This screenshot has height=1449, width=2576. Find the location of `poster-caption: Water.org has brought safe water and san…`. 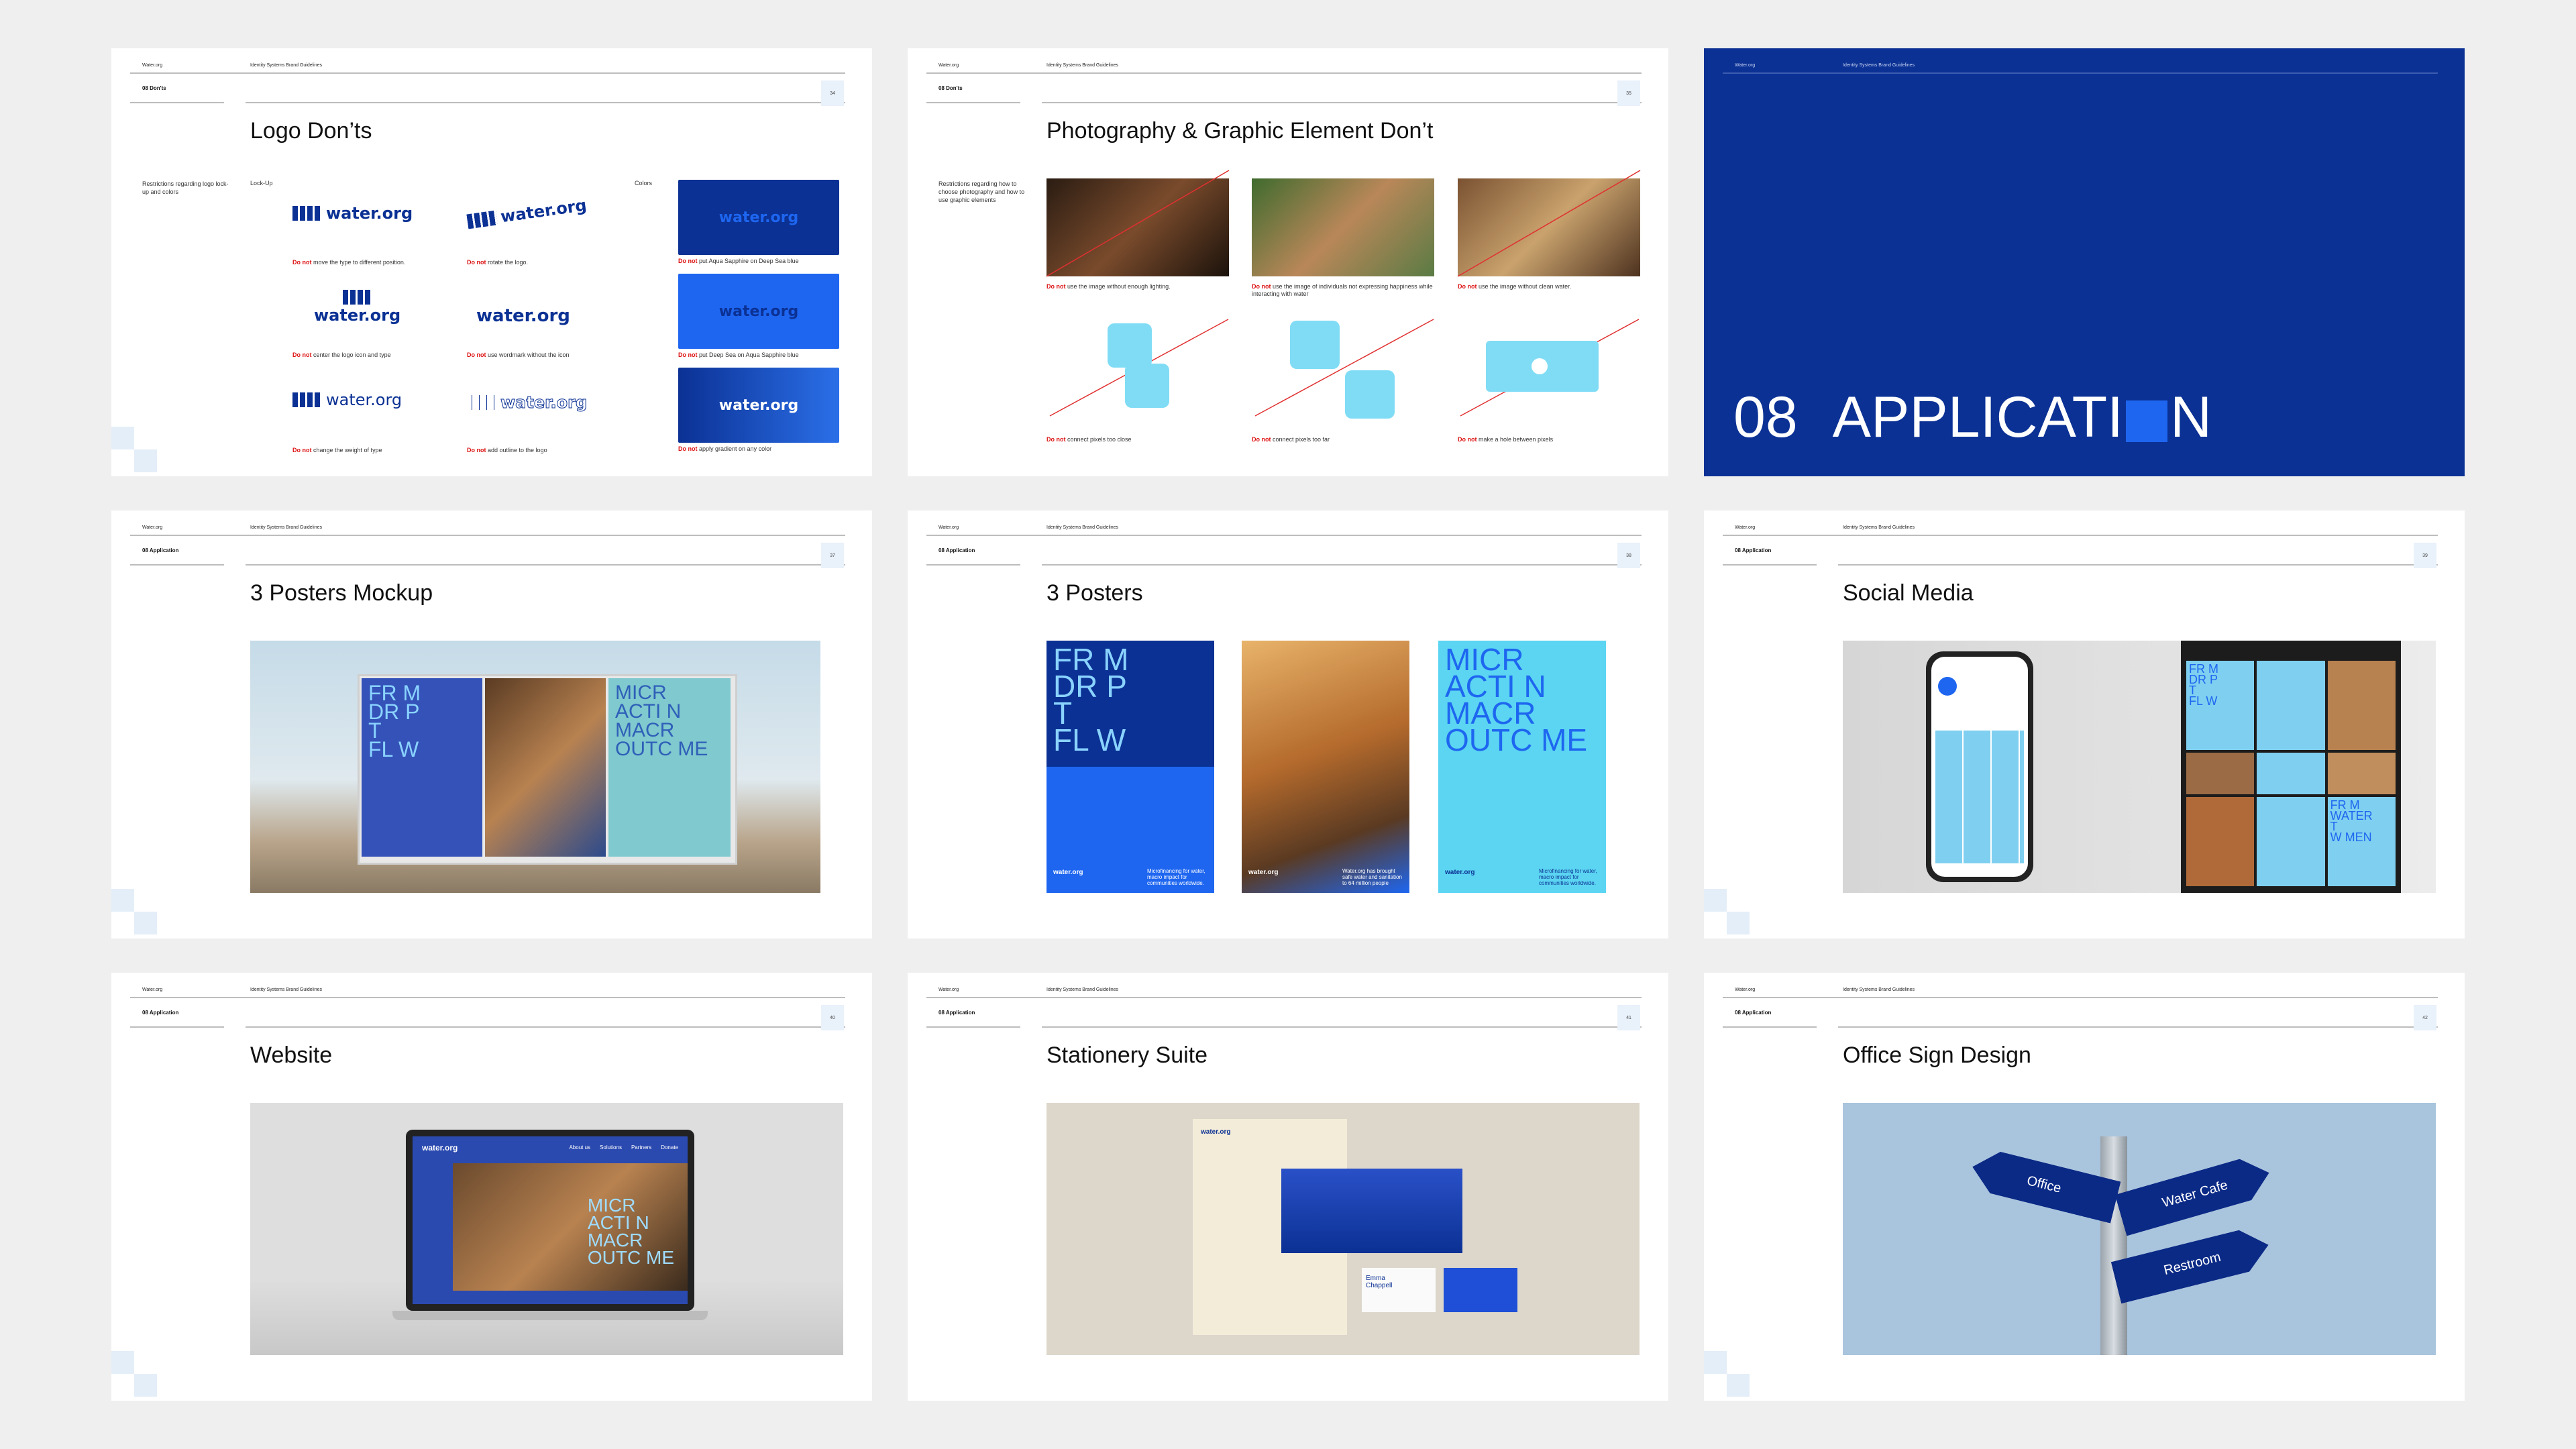

poster-caption: Water.org has brought safe water and san… is located at coordinates (1372, 877).